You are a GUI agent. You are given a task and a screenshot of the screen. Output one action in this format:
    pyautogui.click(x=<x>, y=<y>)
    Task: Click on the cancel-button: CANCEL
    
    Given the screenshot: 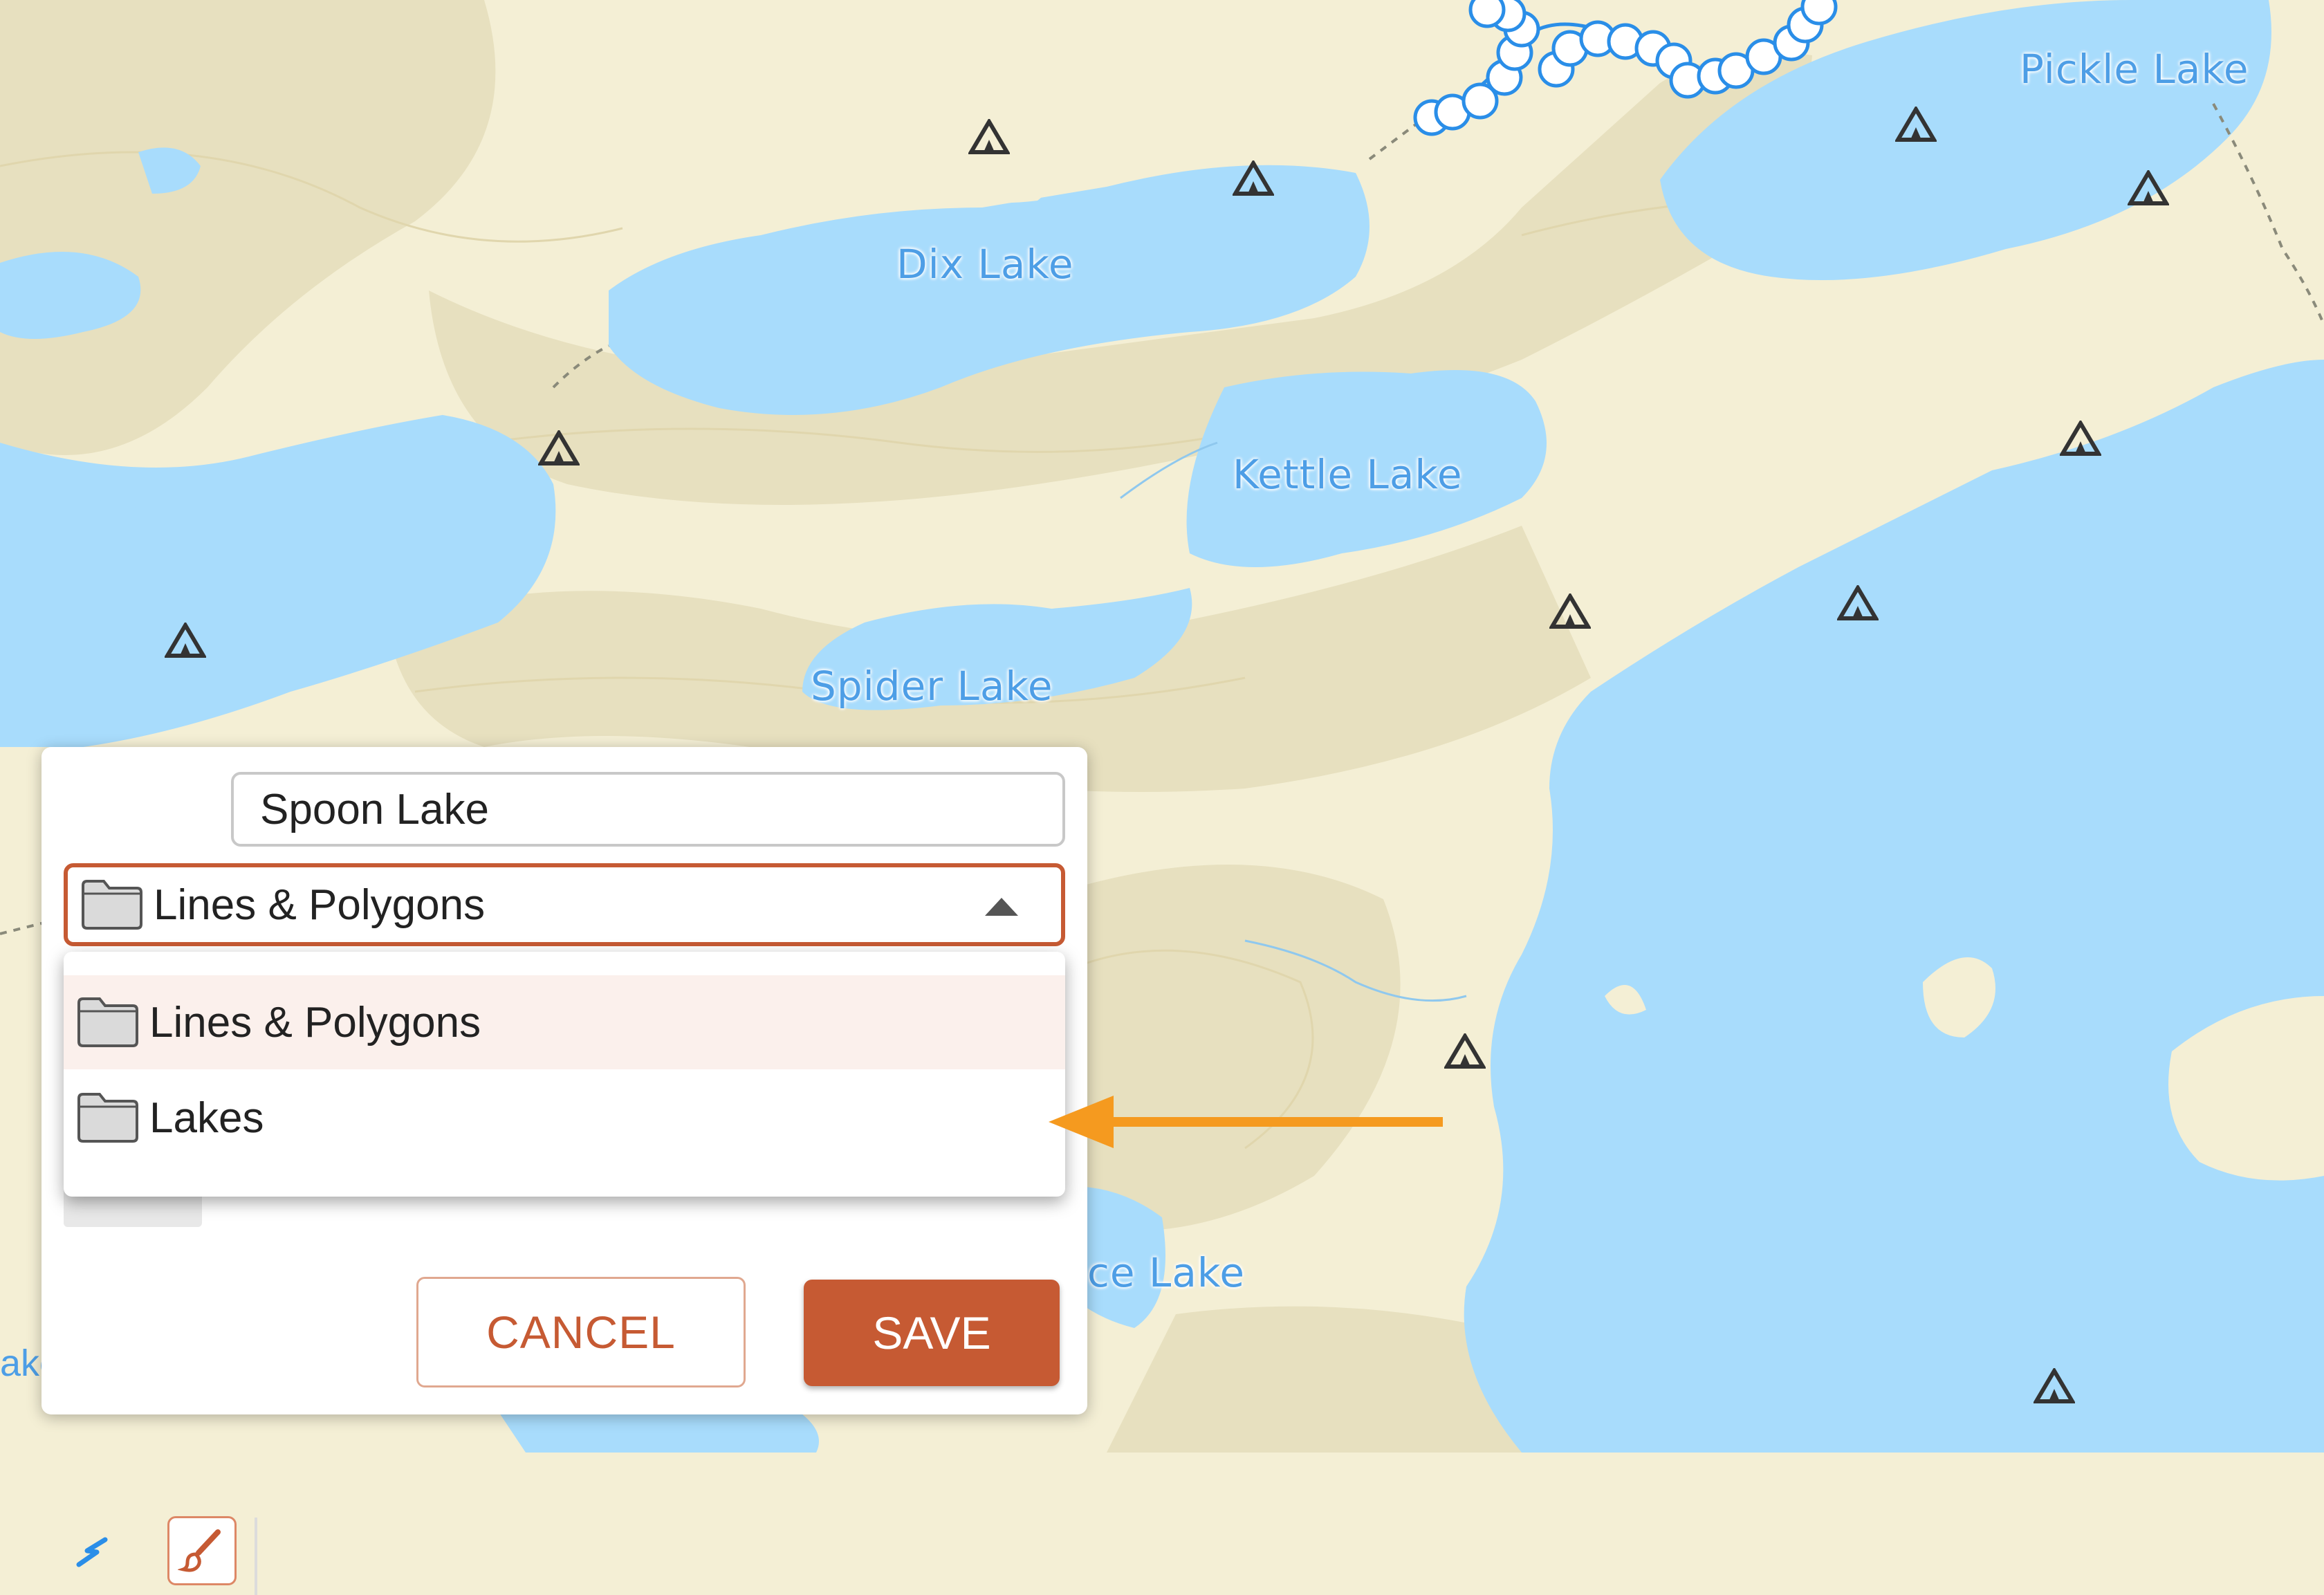 What is the action you would take?
    pyautogui.click(x=581, y=1332)
    